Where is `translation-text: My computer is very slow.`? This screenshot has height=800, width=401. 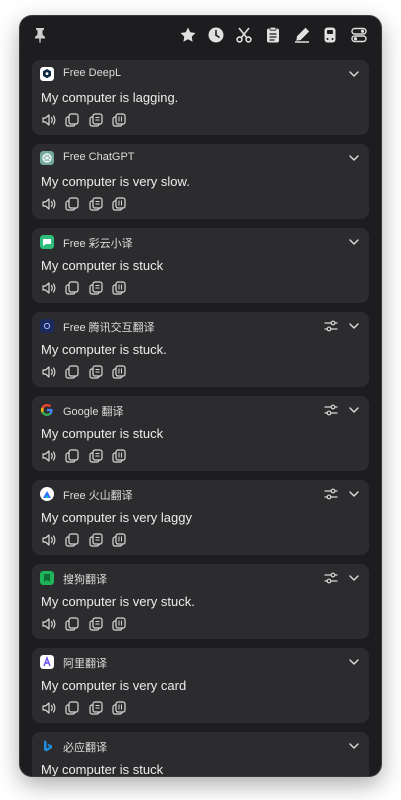 translation-text: My computer is very slow. is located at coordinates (115, 181).